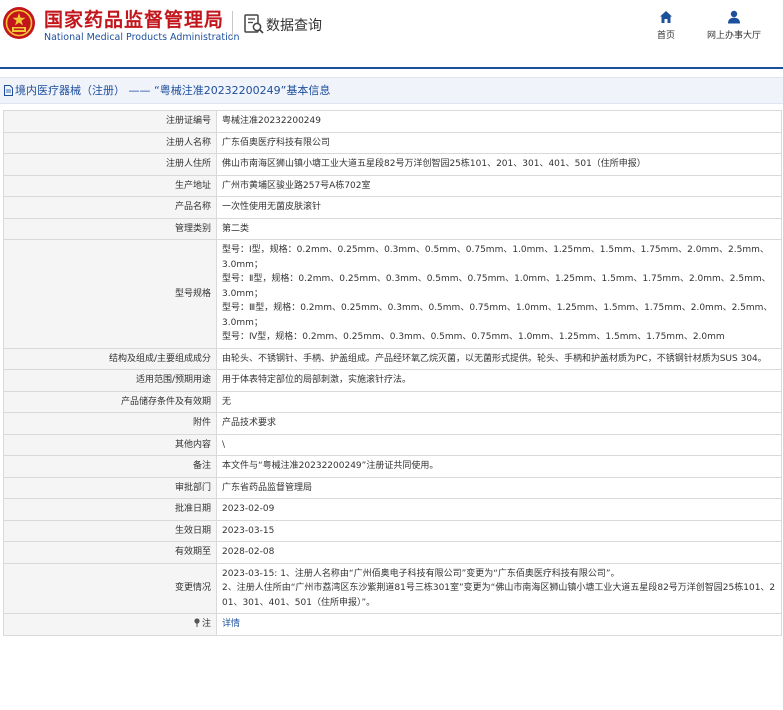 This screenshot has width=783, height=710. I want to click on row-label: 产品储存条件及有效期, so click(110, 401).